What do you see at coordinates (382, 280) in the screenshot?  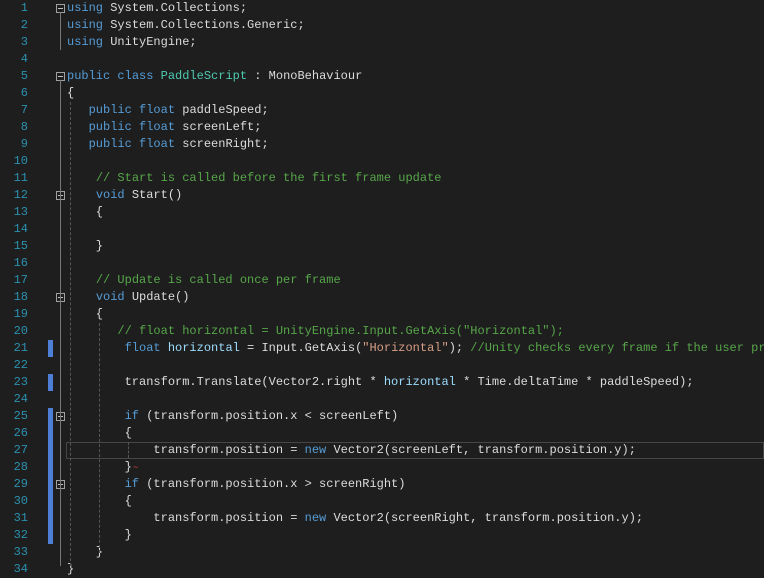 I see `code-line: 17 // Update is called once per frame` at bounding box center [382, 280].